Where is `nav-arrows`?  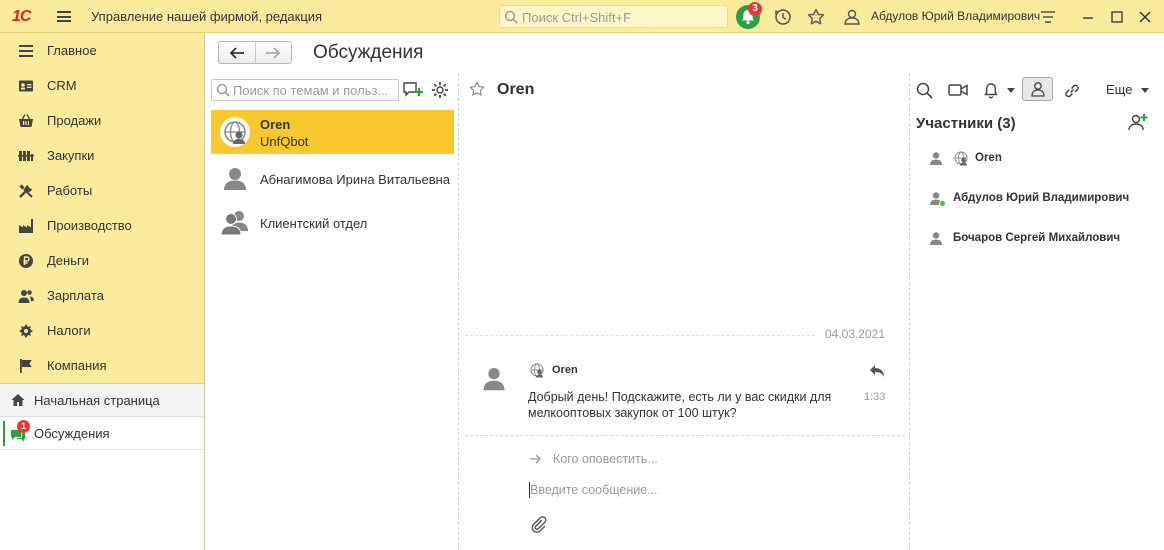
nav-arrows is located at coordinates (255, 52).